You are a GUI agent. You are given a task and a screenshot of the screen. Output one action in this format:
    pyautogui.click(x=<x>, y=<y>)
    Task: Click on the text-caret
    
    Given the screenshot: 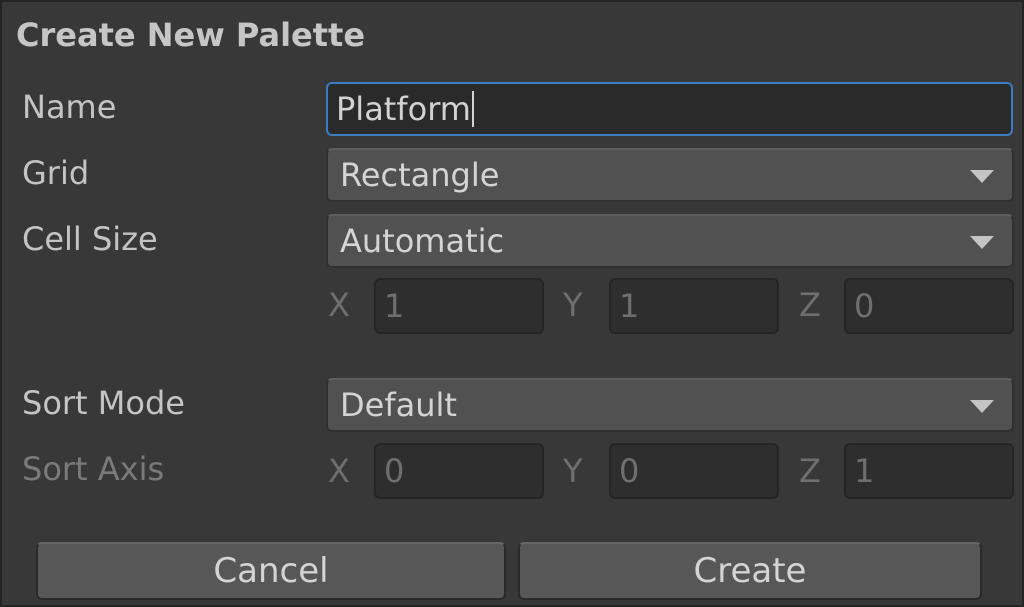 What is the action you would take?
    pyautogui.click(x=472, y=109)
    